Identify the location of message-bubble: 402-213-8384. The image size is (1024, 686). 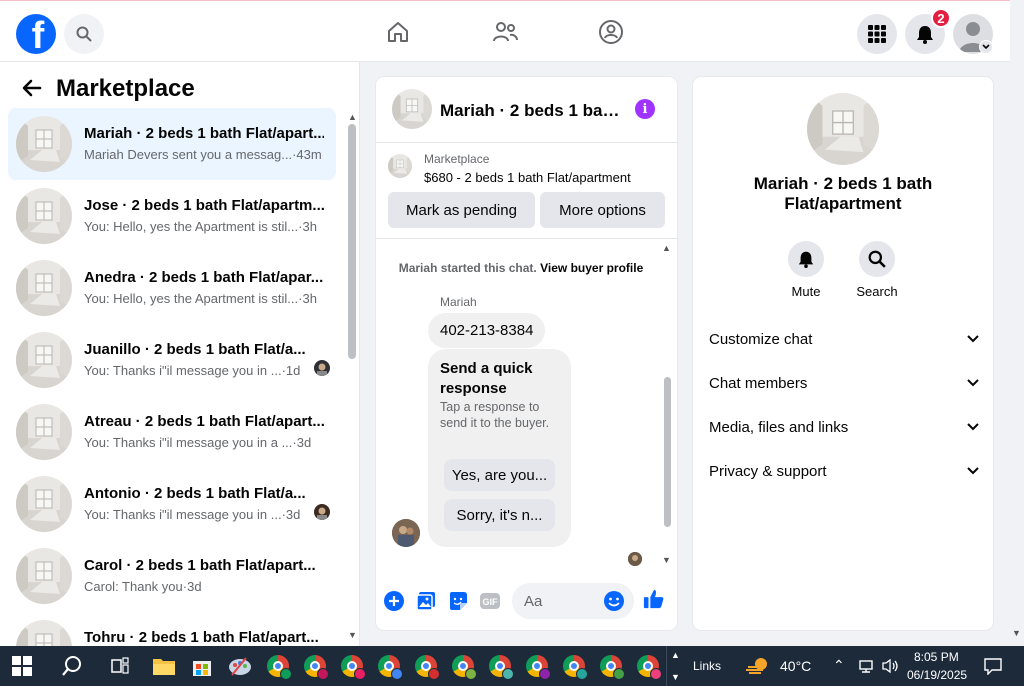
(487, 330).